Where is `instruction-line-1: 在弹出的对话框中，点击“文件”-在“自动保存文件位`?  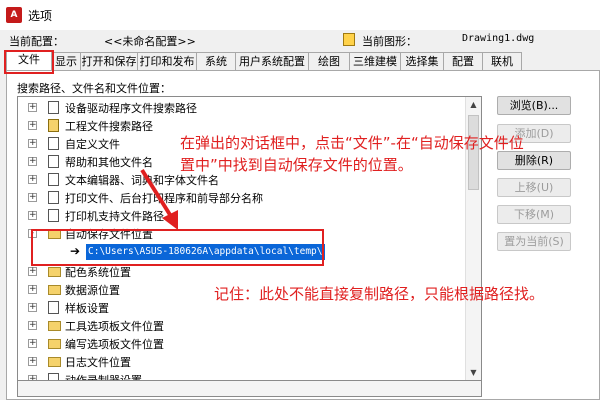 instruction-line-1: 在弹出的对话框中，点击“文件”-在“自动保存文件位 is located at coordinates (352, 143).